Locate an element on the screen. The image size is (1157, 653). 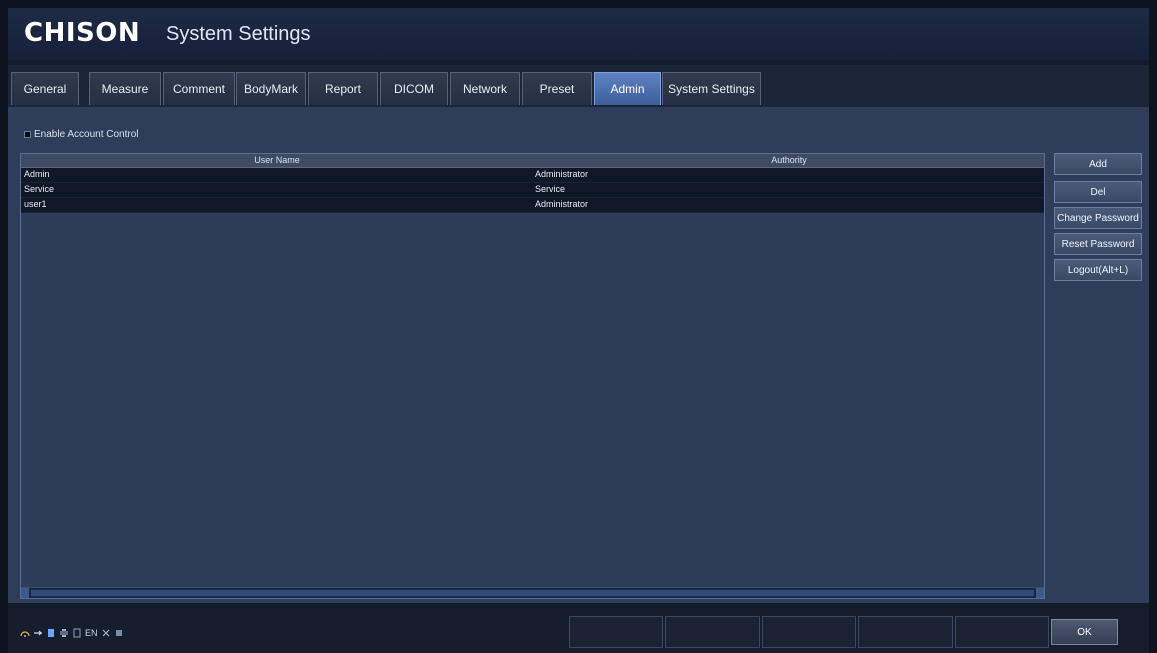
input-icon is located at coordinates (105, 633).